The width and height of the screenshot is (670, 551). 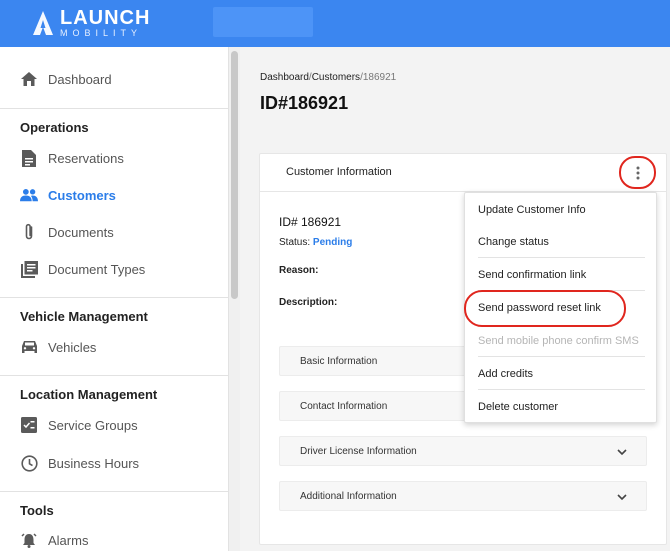 I want to click on sidebar-scrollbar-thumb, so click(x=234, y=175).